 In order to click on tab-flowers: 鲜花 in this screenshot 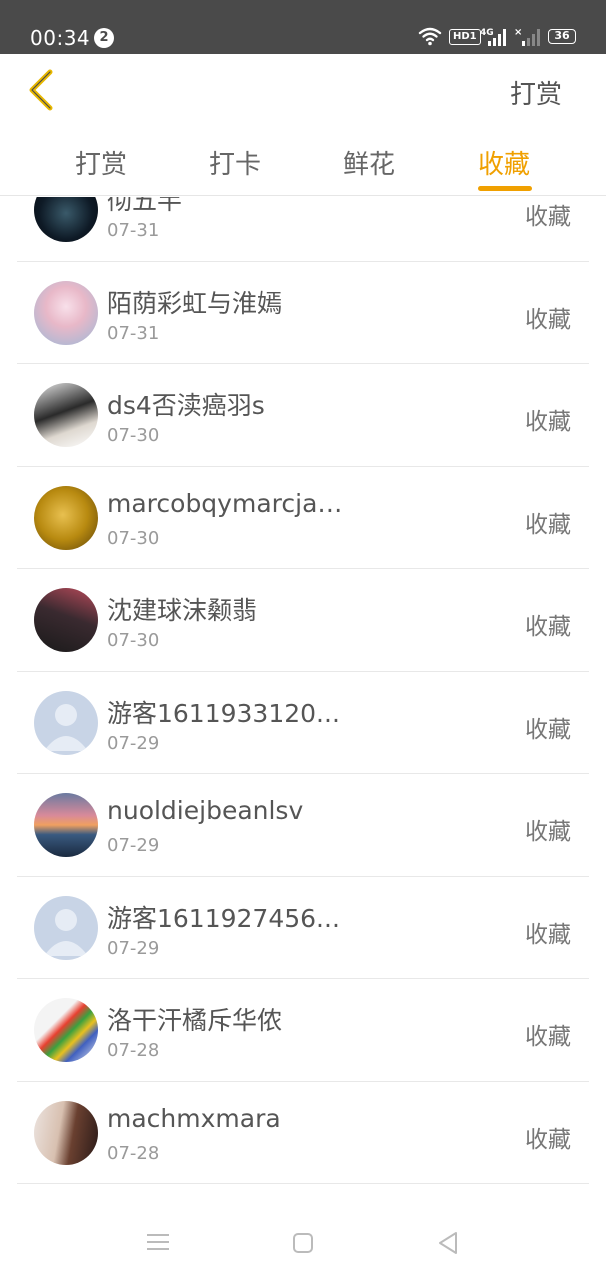, I will do `click(369, 162)`.